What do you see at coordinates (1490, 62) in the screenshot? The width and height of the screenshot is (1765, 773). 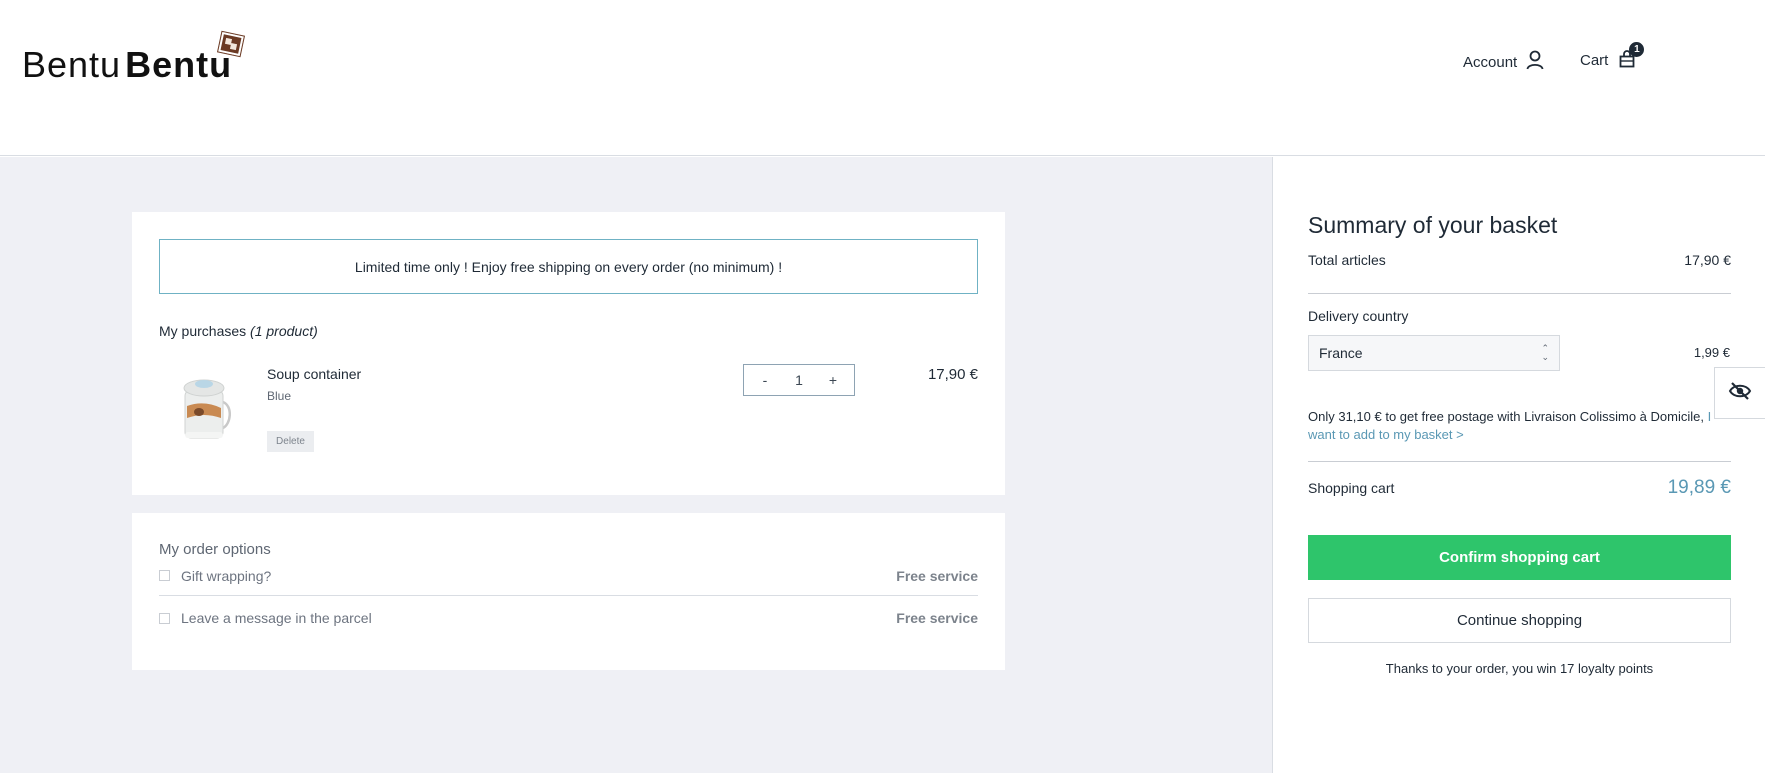 I see `account-label: Account` at bounding box center [1490, 62].